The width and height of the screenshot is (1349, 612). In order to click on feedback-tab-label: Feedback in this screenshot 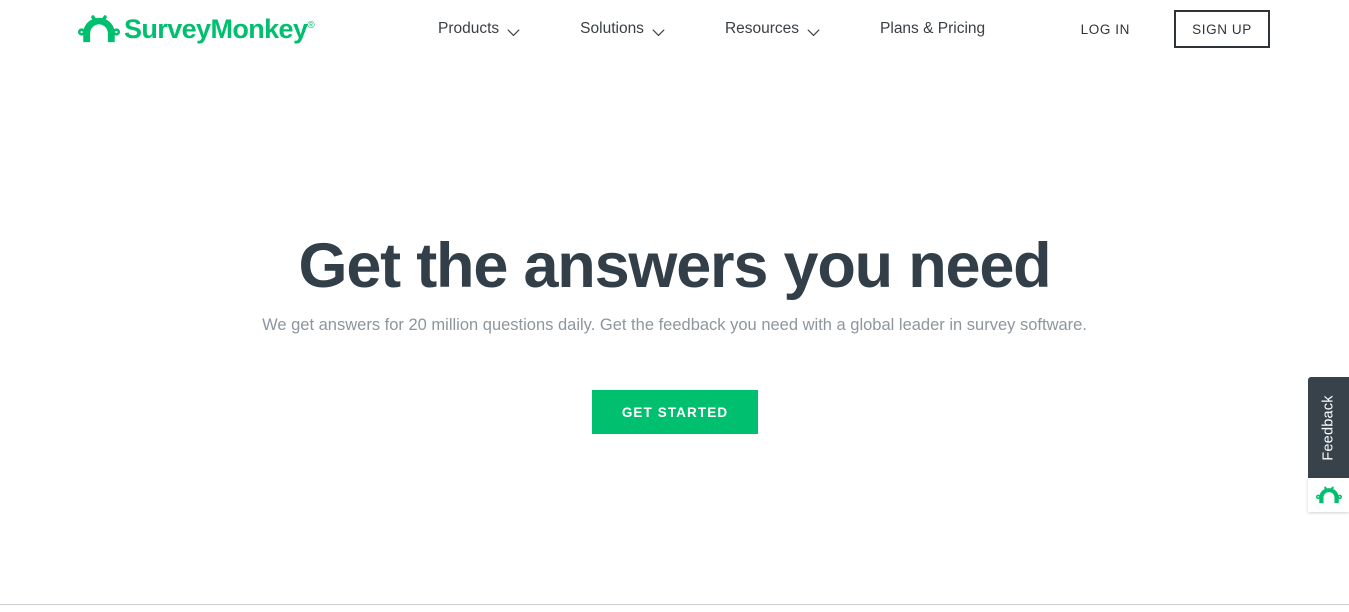, I will do `click(1328, 427)`.